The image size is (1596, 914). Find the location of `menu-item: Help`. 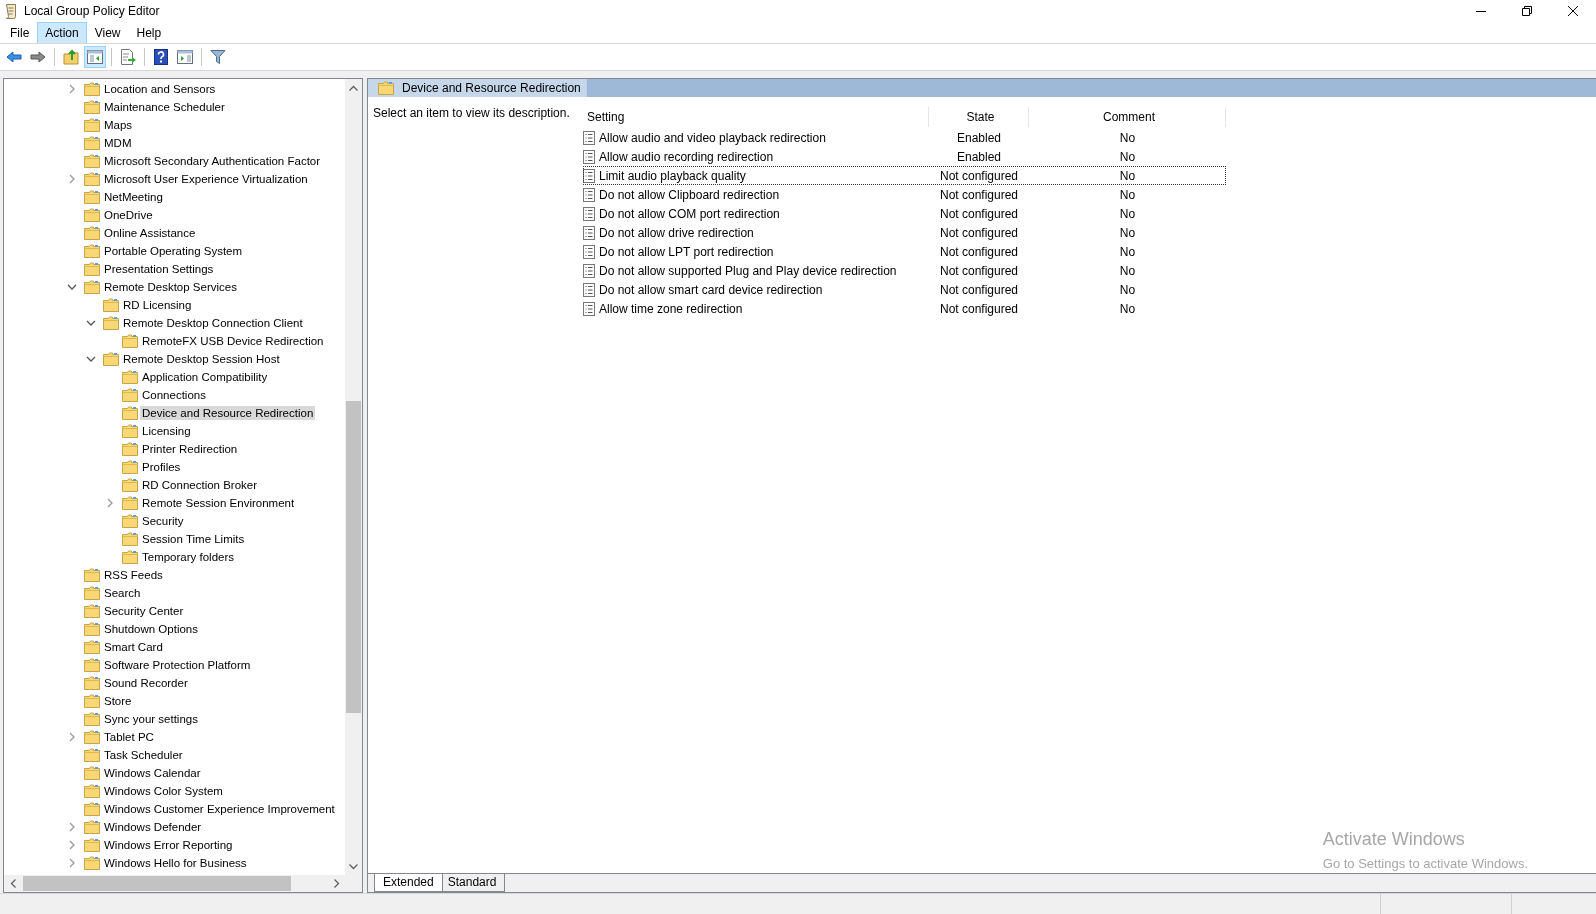

menu-item: Help is located at coordinates (149, 32).